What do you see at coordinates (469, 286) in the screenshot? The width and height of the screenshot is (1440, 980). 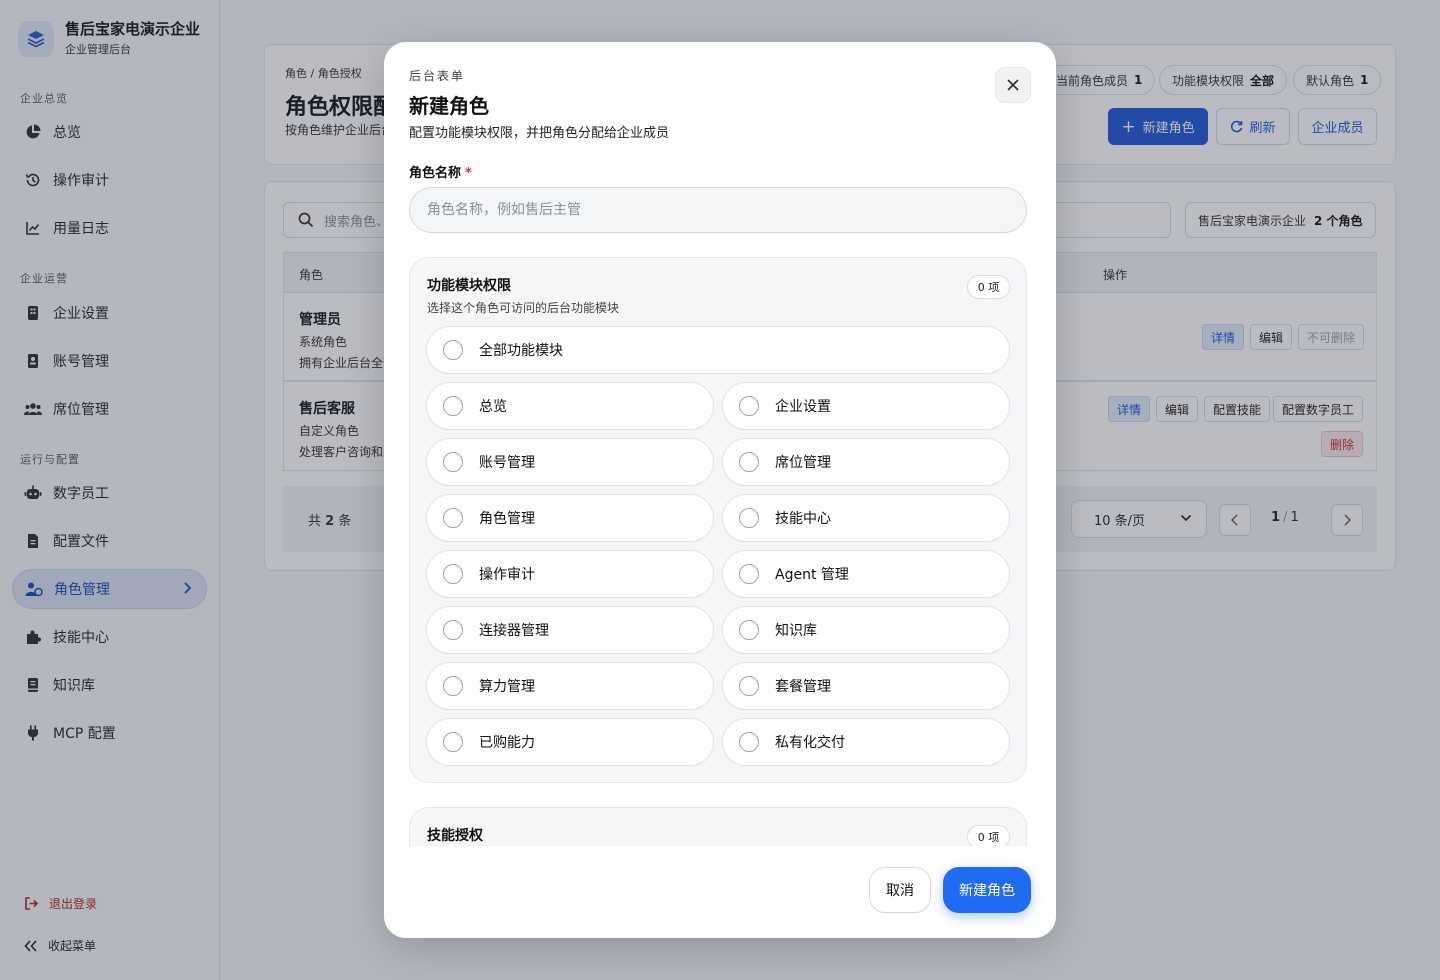 I see `section-title: 功能模块权限` at bounding box center [469, 286].